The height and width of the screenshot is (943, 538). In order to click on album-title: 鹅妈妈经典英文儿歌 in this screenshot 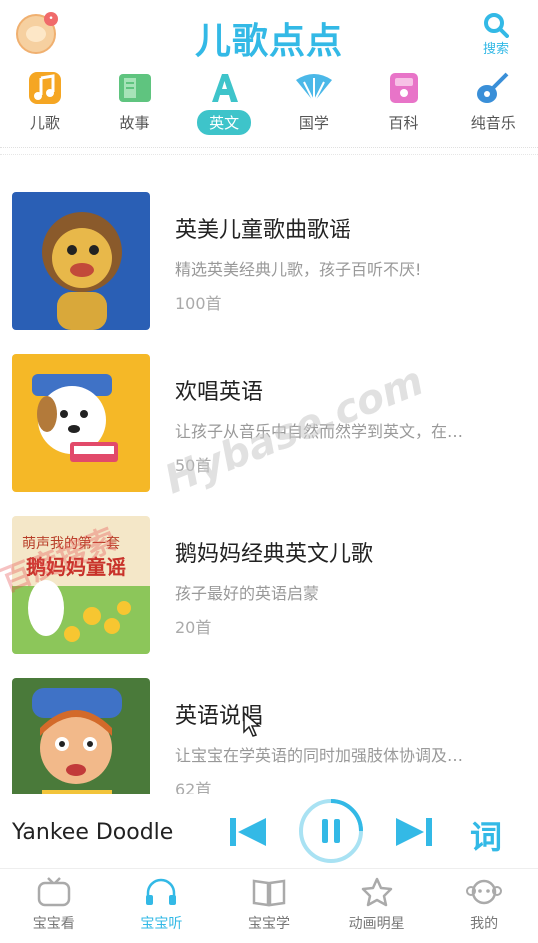, I will do `click(274, 554)`.